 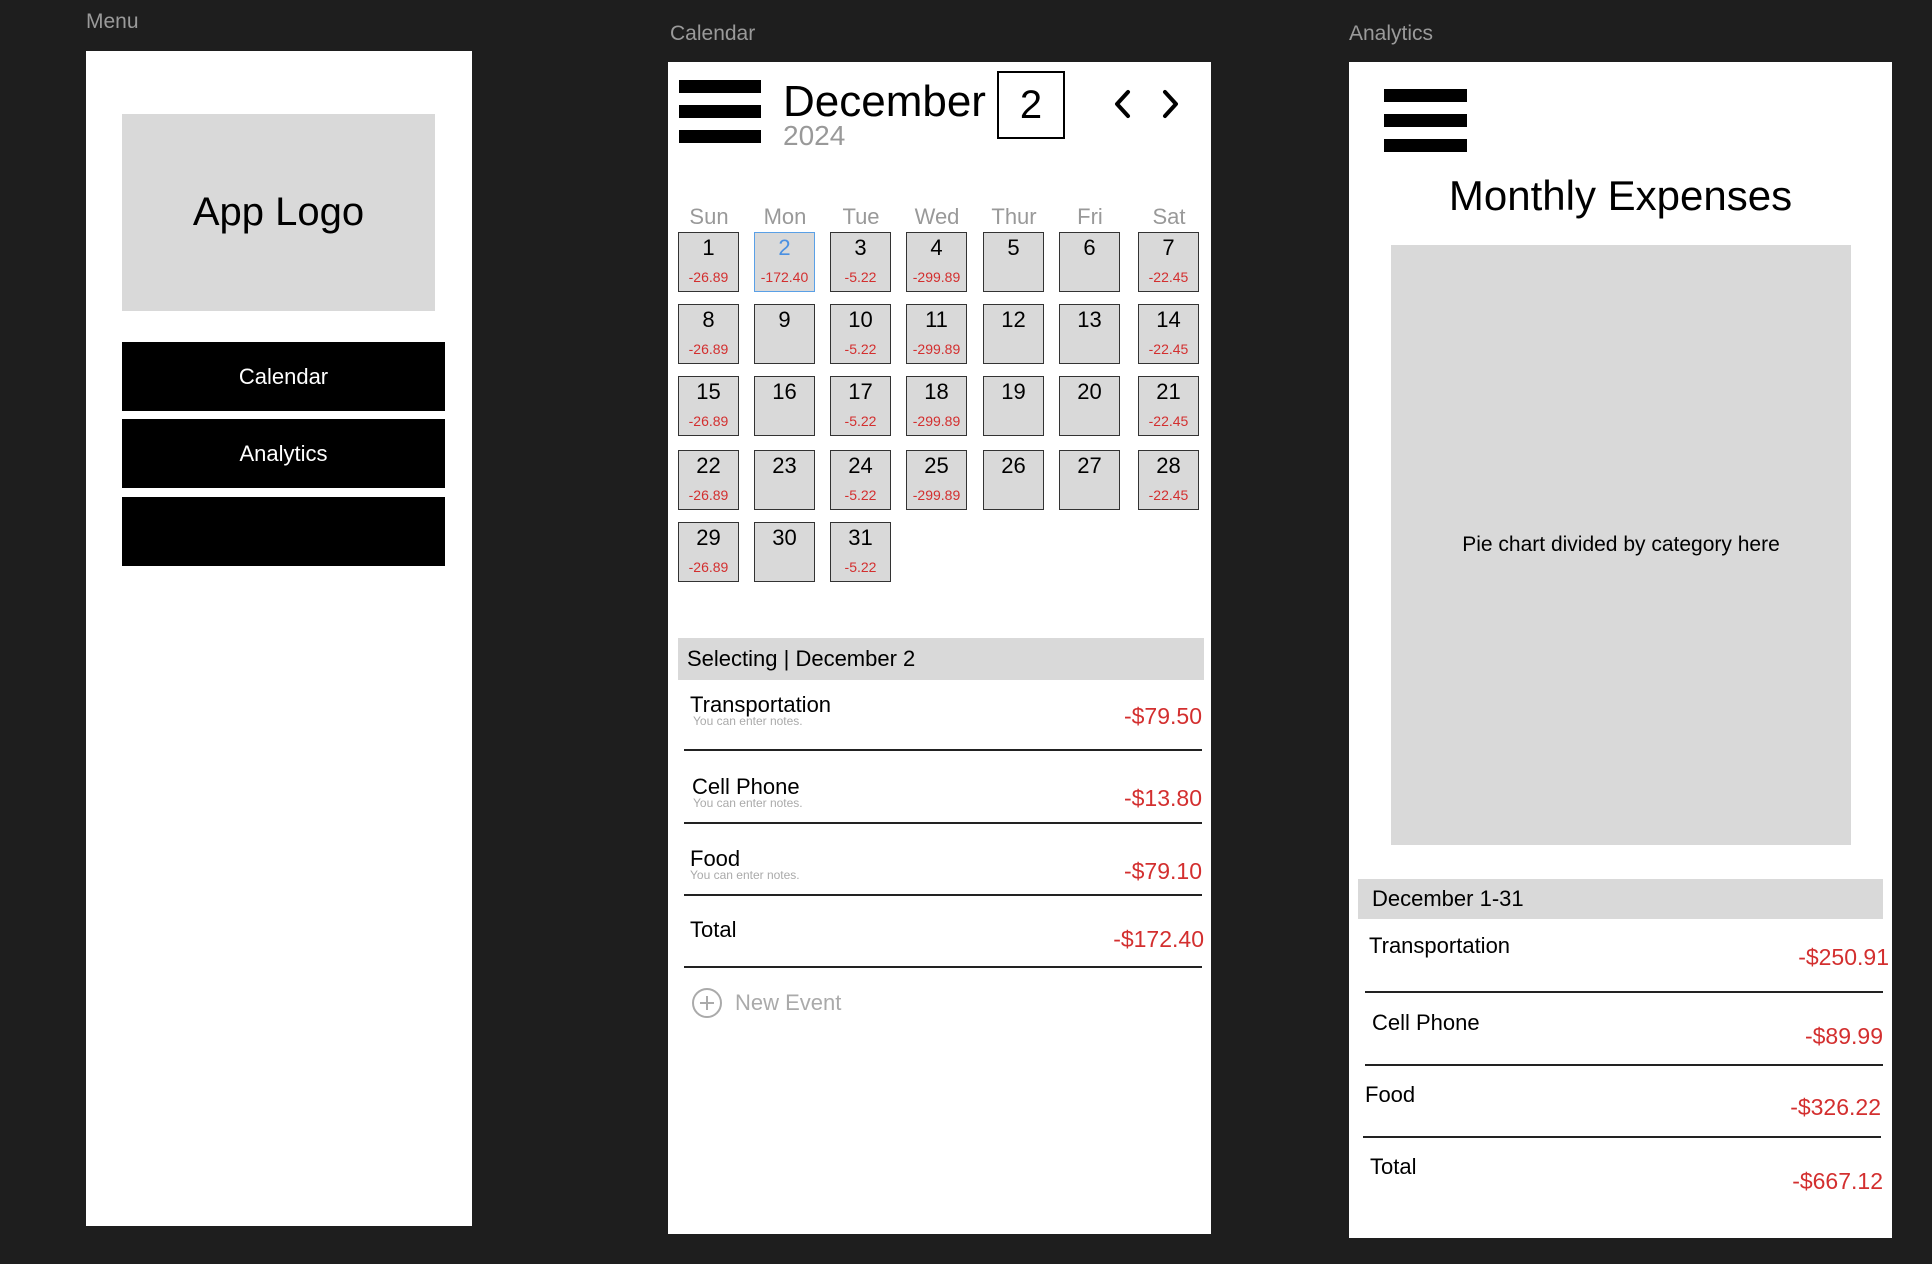 What do you see at coordinates (936, 391) in the screenshot?
I see `day-number: 18` at bounding box center [936, 391].